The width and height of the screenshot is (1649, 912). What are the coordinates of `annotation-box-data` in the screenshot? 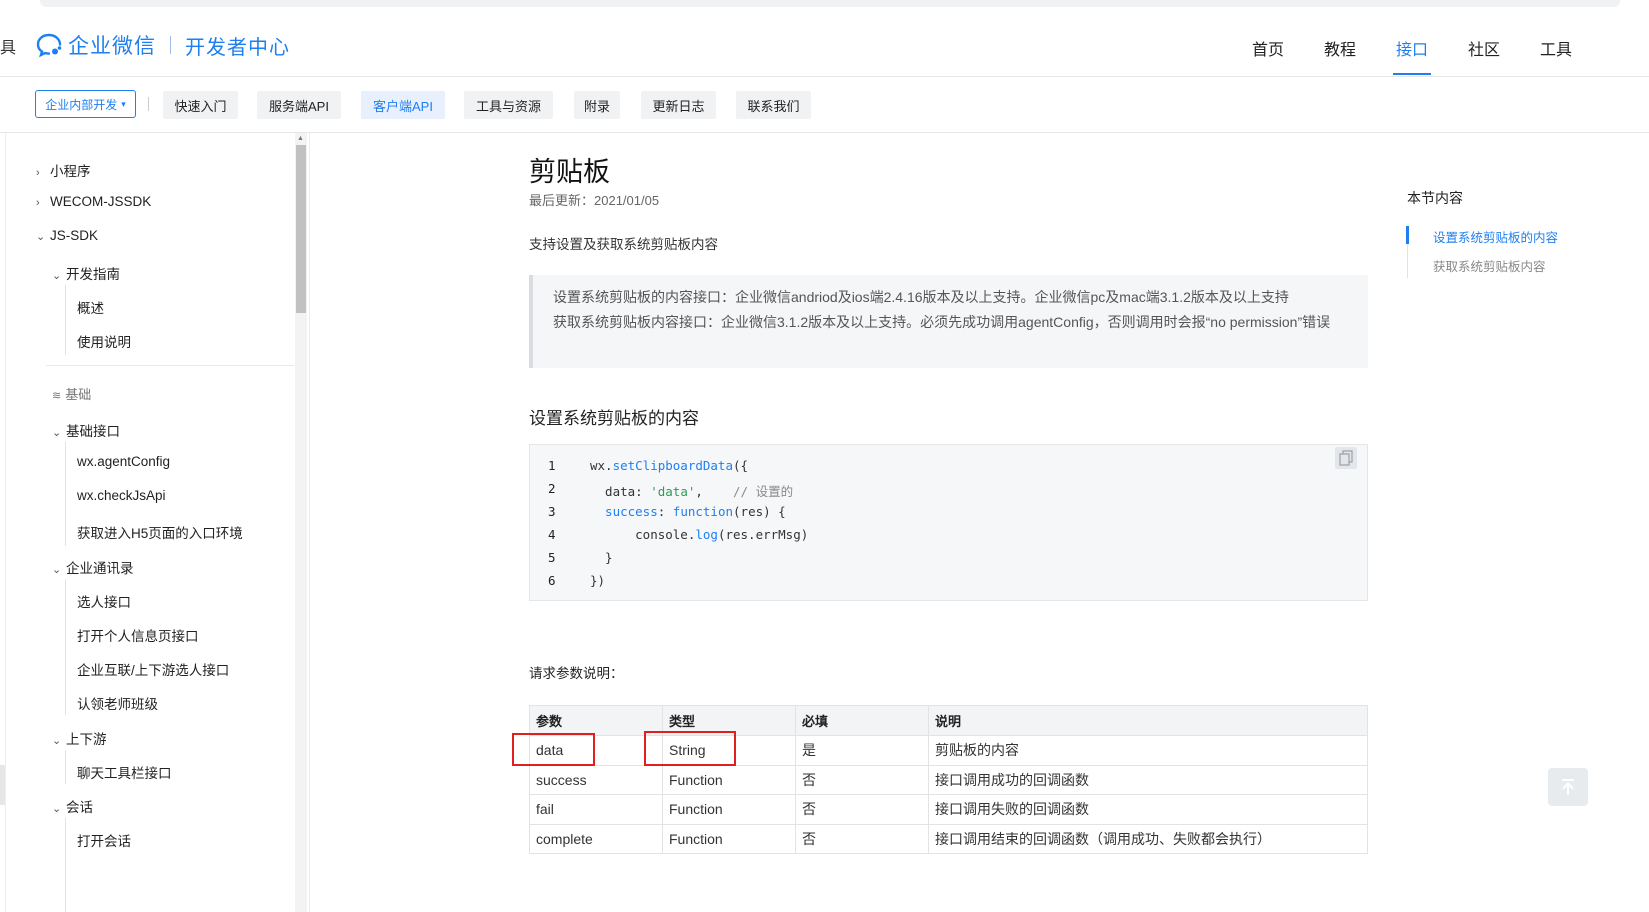 It's located at (553, 749).